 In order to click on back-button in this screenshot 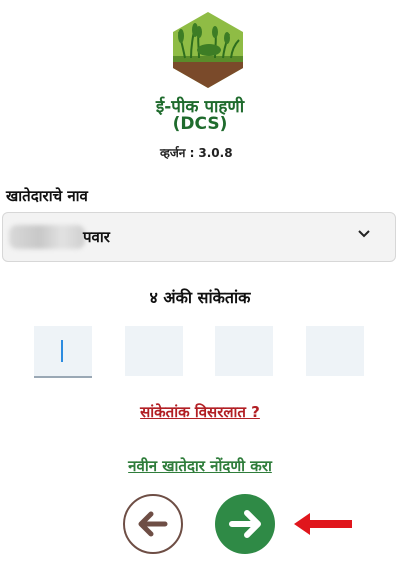, I will do `click(153, 524)`.